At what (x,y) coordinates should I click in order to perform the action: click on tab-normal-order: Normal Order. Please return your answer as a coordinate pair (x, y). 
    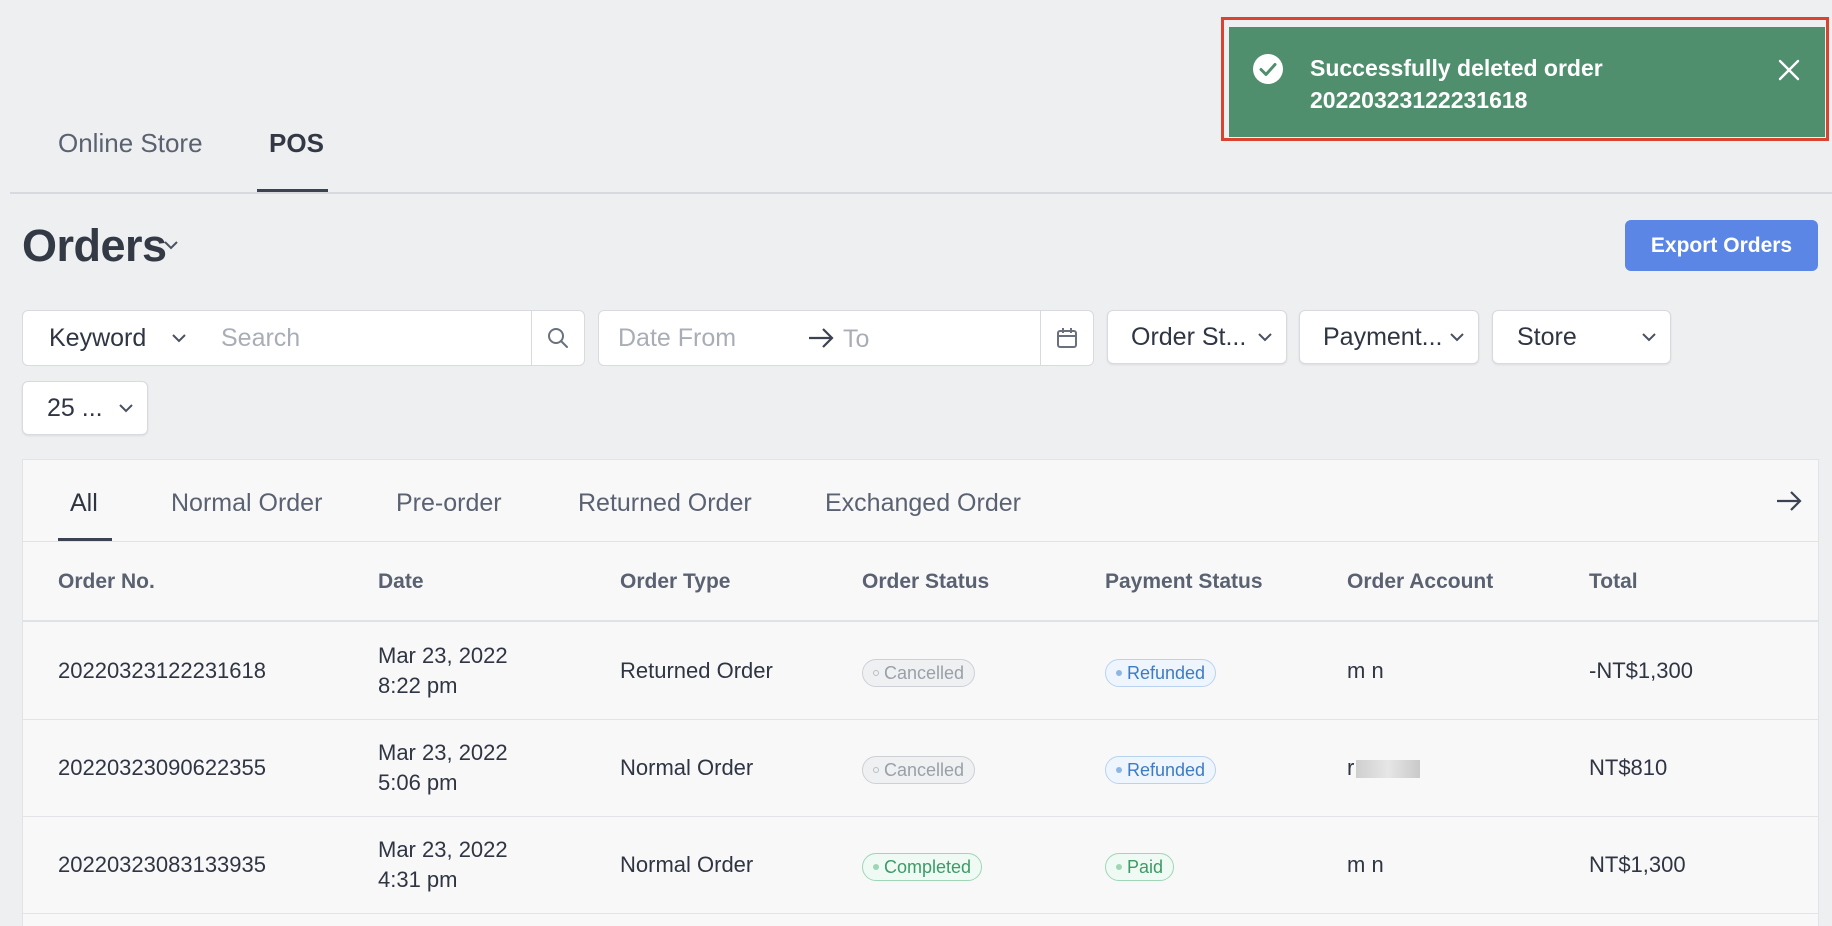
    Looking at the image, I should click on (246, 503).